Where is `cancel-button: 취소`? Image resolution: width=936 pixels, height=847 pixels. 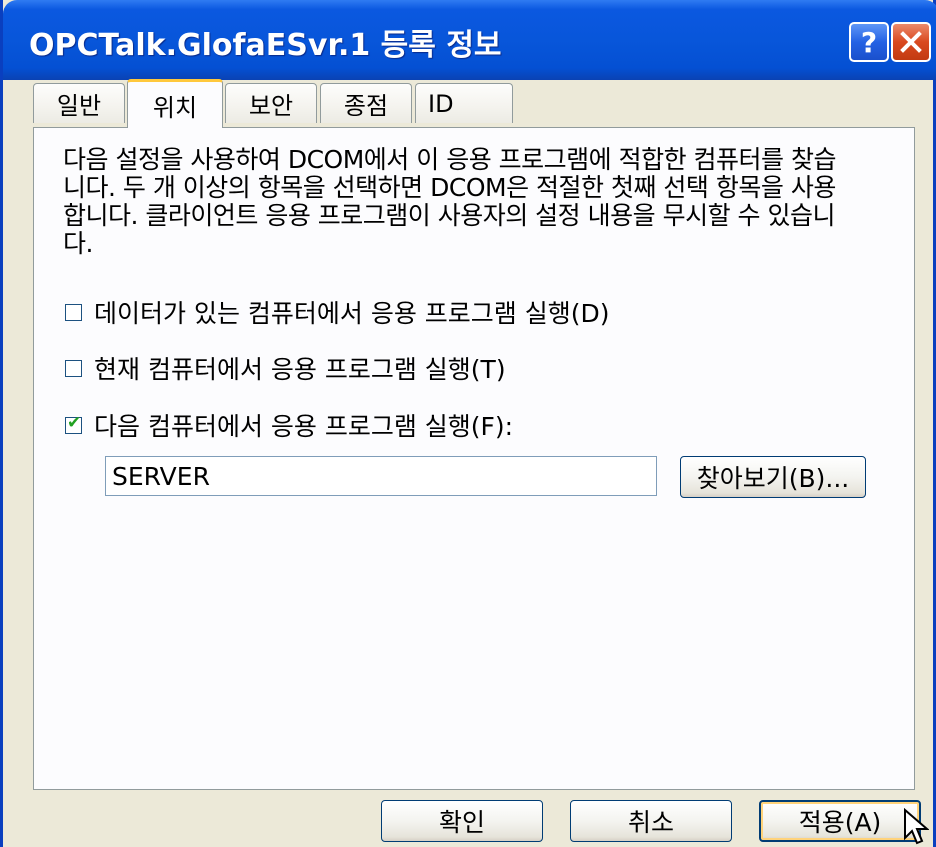
cancel-button: 취소 is located at coordinates (651, 821).